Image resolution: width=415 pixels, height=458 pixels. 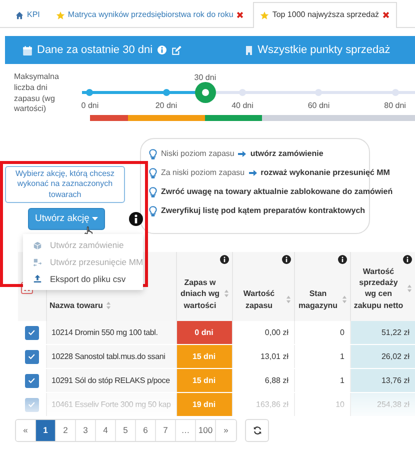 What do you see at coordinates (46, 430) in the screenshot?
I see `page-button: 1` at bounding box center [46, 430].